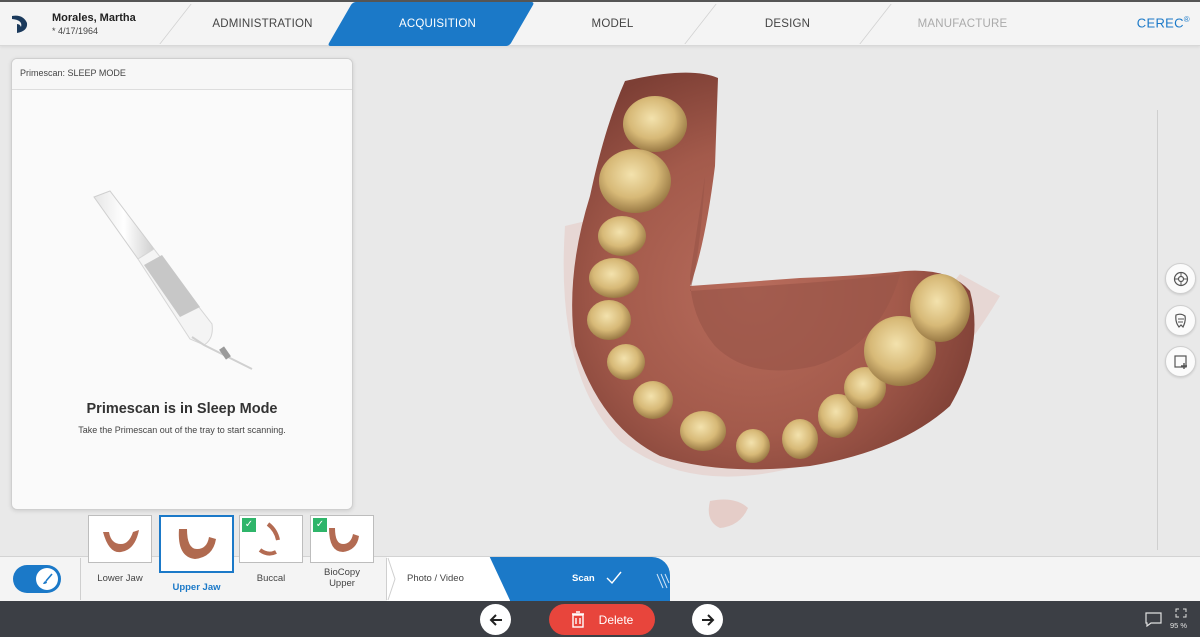 The width and height of the screenshot is (1200, 637). Describe the element at coordinates (1186, 19) in the screenshot. I see `brand-mark: ®` at that location.